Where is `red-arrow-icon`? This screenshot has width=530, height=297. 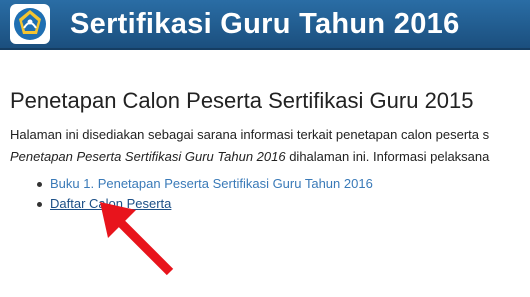
red-arrow-icon is located at coordinates (137, 239).